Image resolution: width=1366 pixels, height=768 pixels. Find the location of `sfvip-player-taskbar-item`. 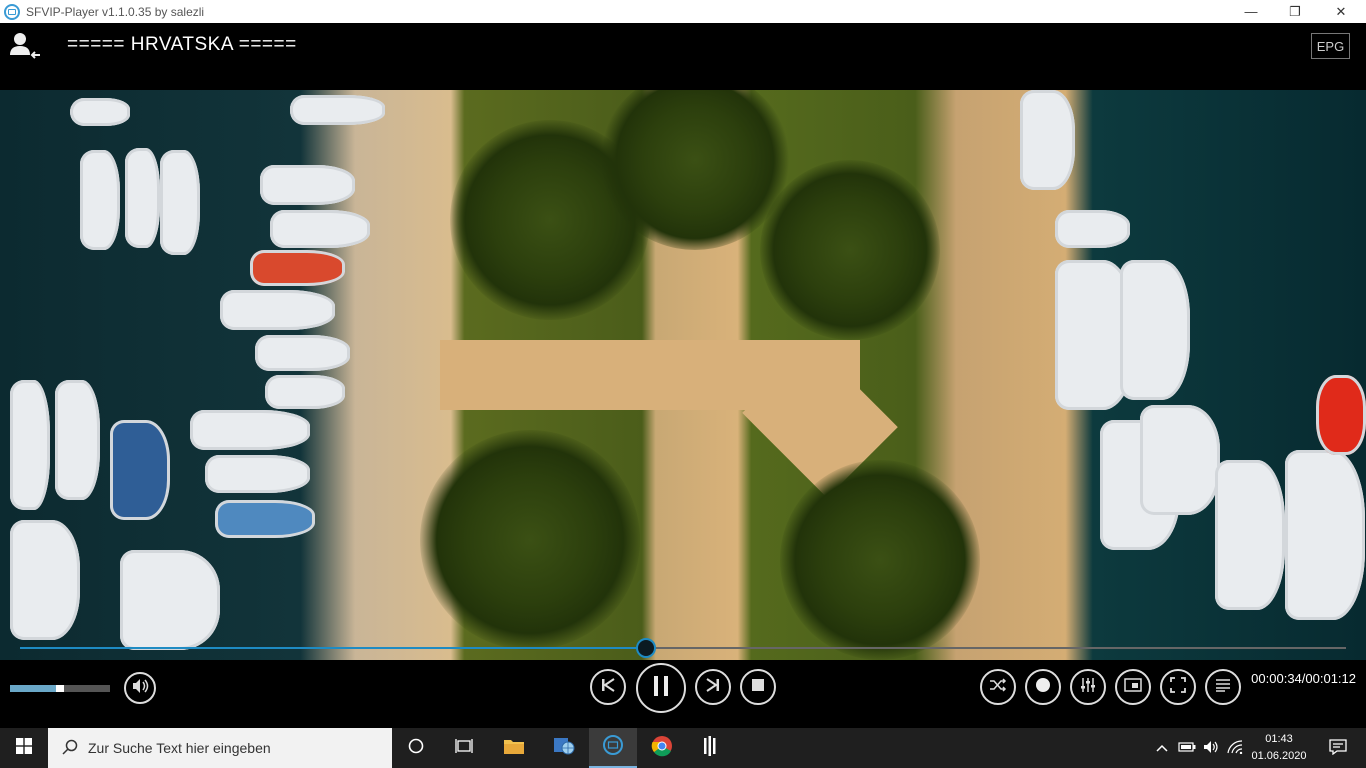

sfvip-player-taskbar-item is located at coordinates (613, 748).